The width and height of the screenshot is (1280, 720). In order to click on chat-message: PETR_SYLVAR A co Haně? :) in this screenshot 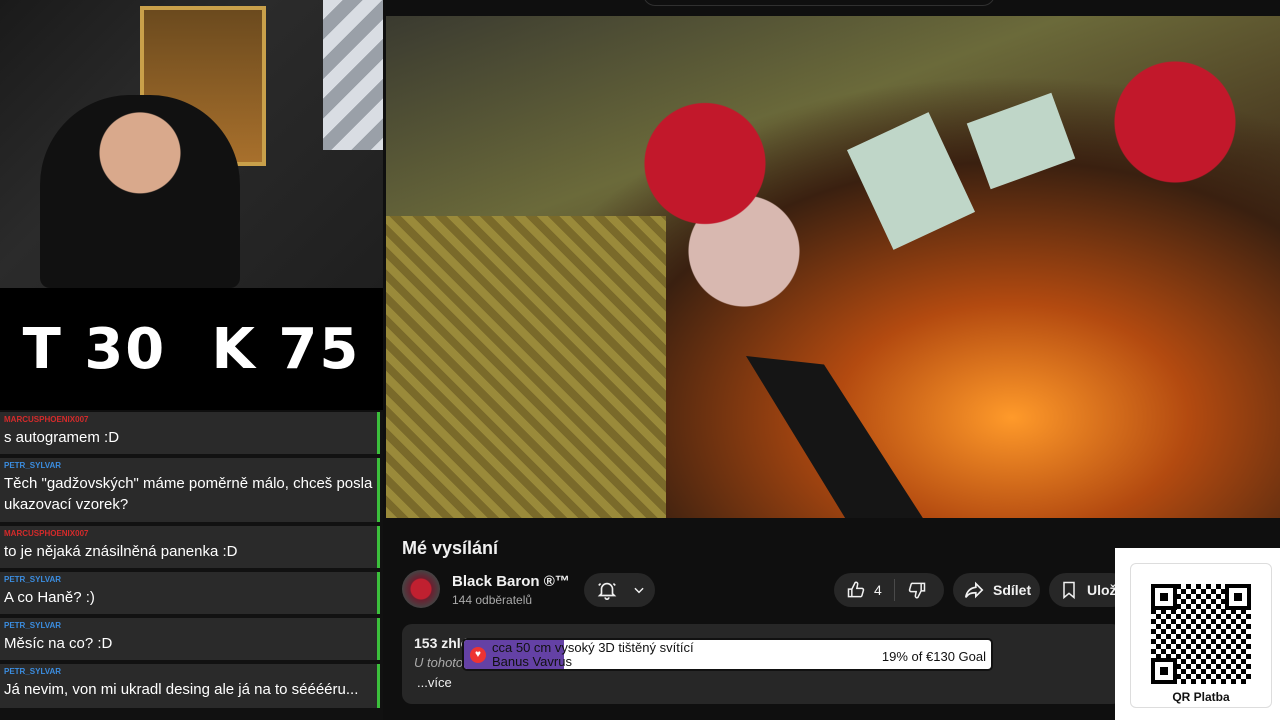, I will do `click(190, 593)`.